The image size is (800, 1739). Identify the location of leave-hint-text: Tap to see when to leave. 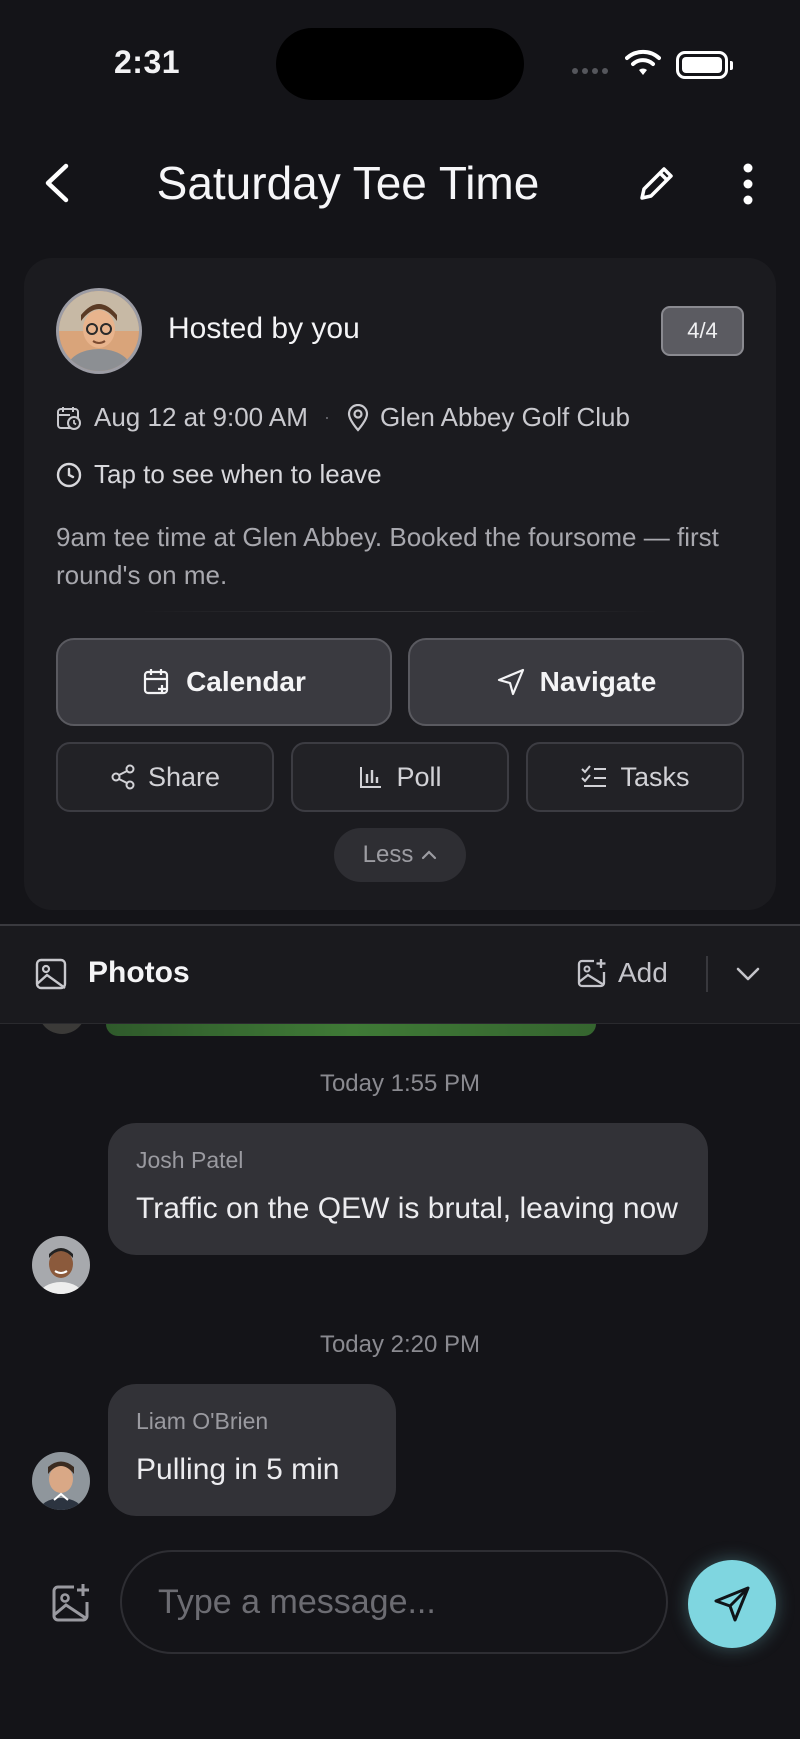
(238, 474).